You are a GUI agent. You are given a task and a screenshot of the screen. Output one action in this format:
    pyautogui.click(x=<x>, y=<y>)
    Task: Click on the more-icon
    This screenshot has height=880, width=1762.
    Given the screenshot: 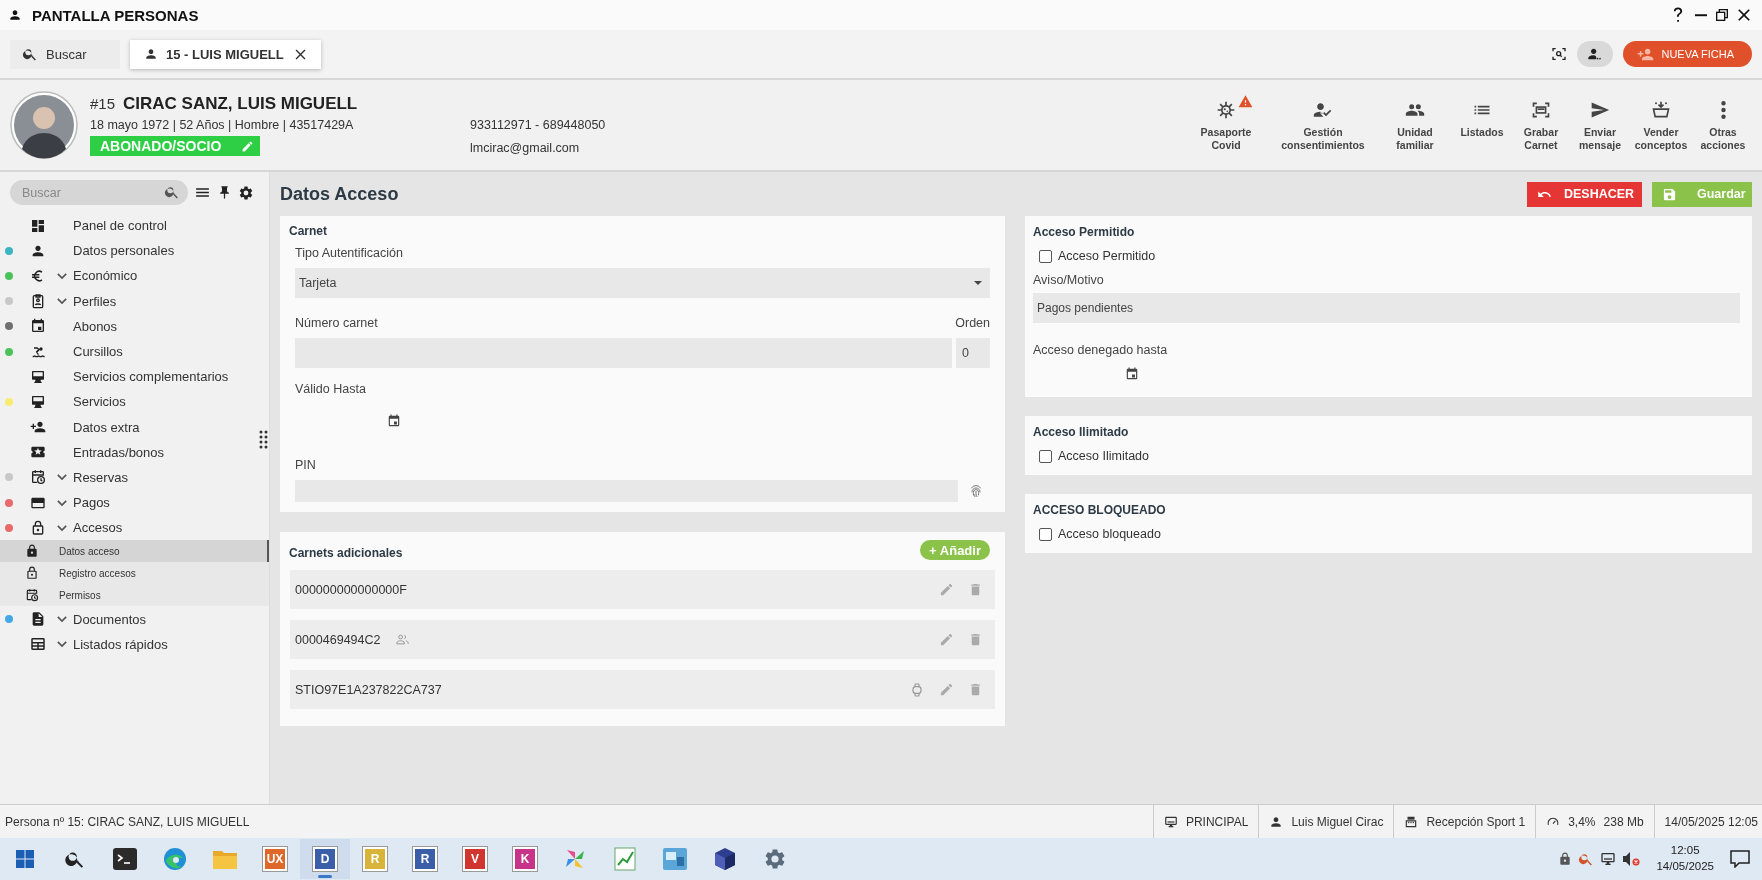 What is the action you would take?
    pyautogui.click(x=1723, y=109)
    